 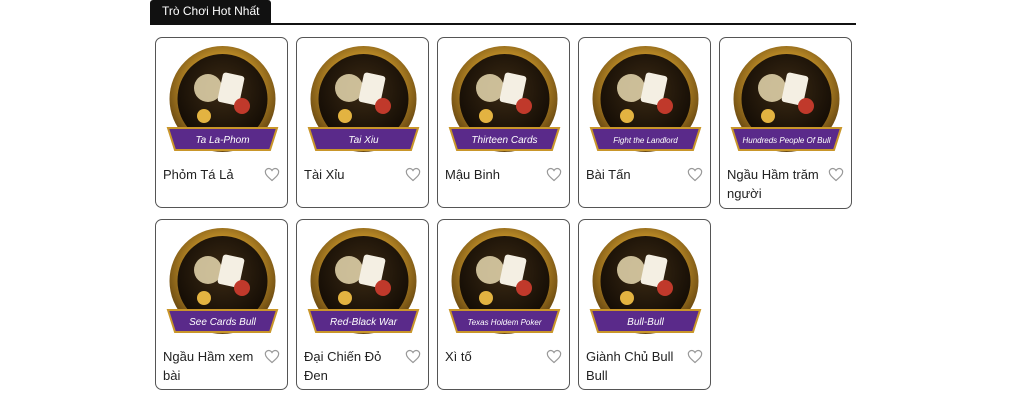 I want to click on game-title: Mậu Binh, so click(x=493, y=174).